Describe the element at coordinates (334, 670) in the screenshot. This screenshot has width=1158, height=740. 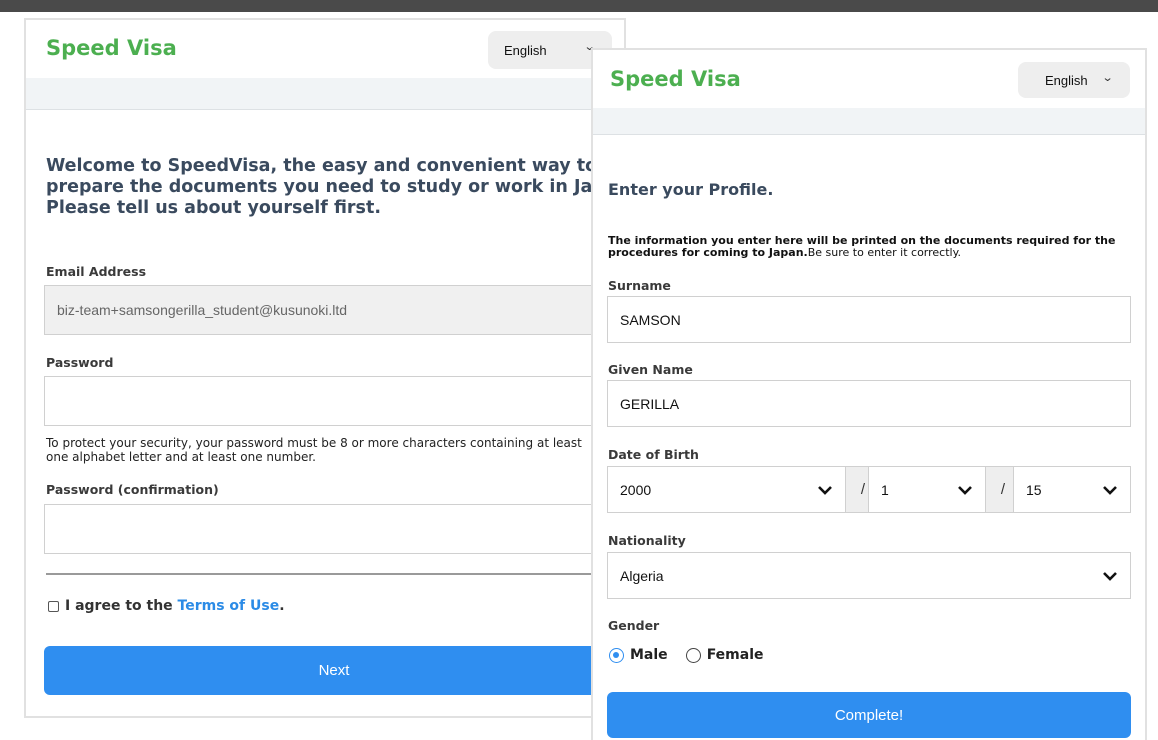
I see `next-button: Next` at that location.